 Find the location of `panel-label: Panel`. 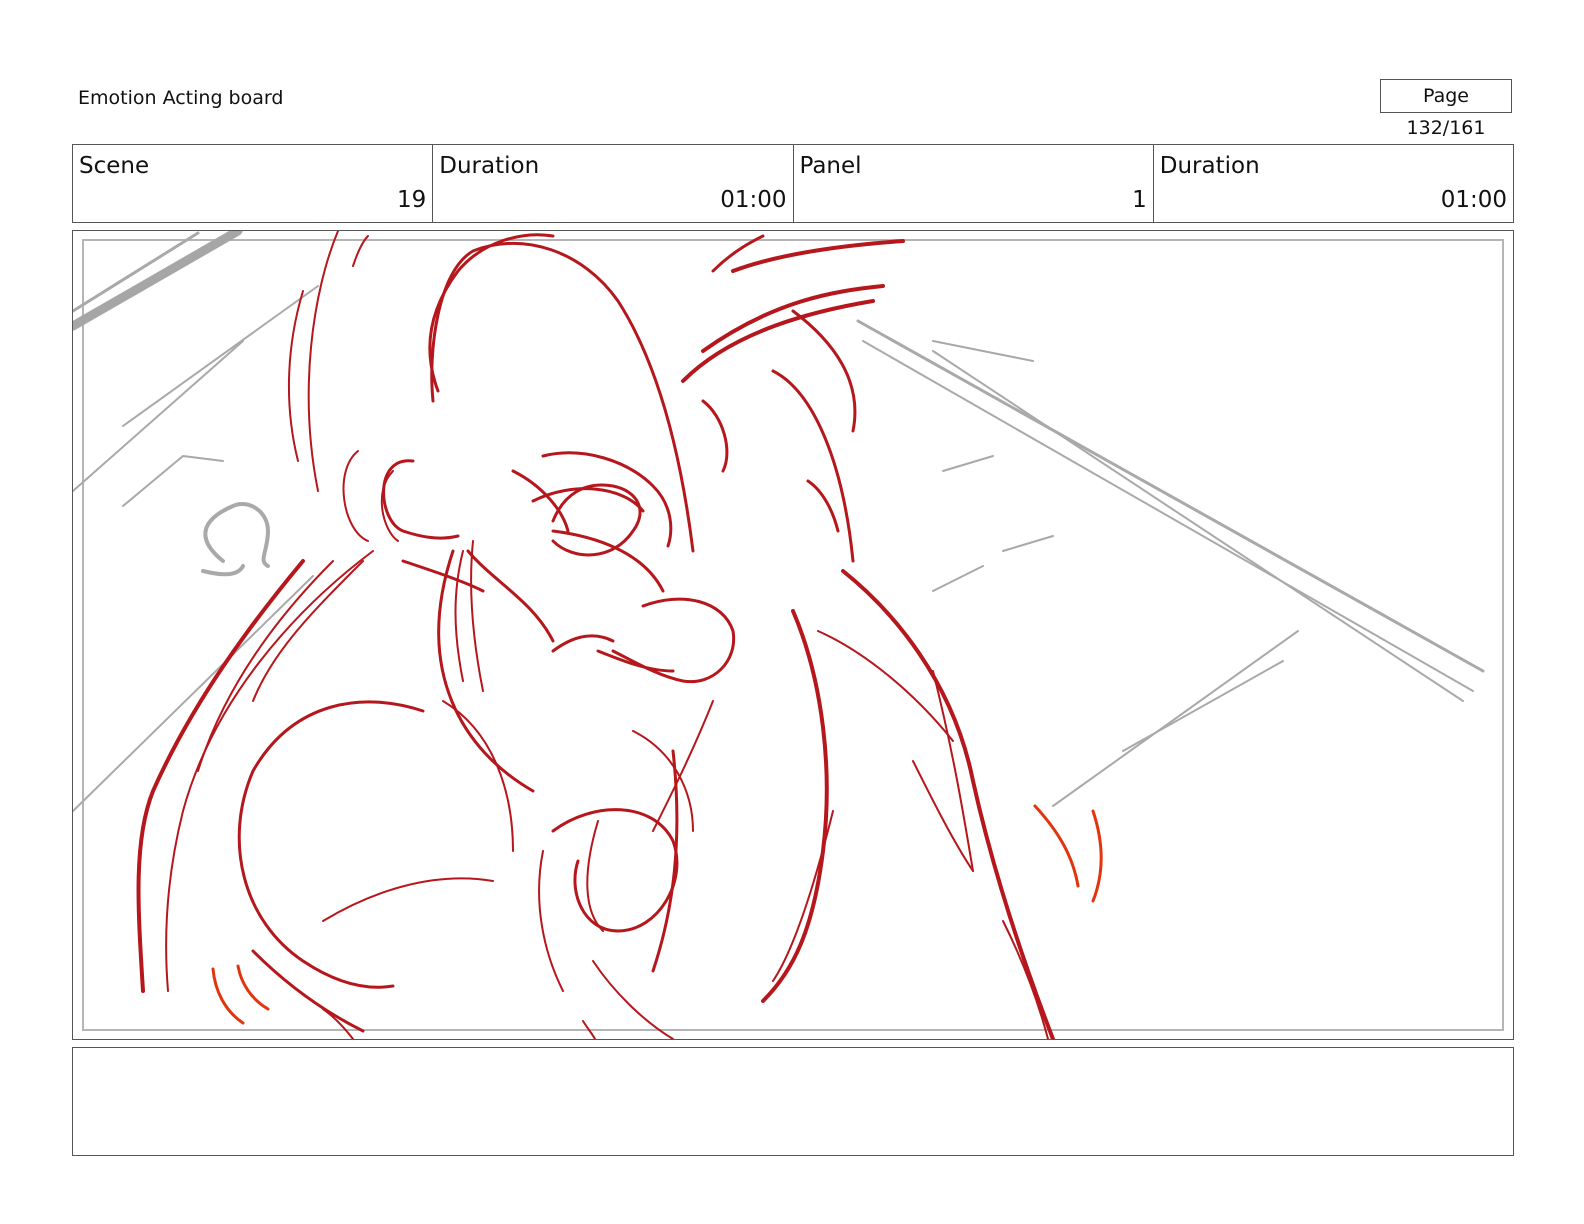

panel-label: Panel is located at coordinates (830, 166).